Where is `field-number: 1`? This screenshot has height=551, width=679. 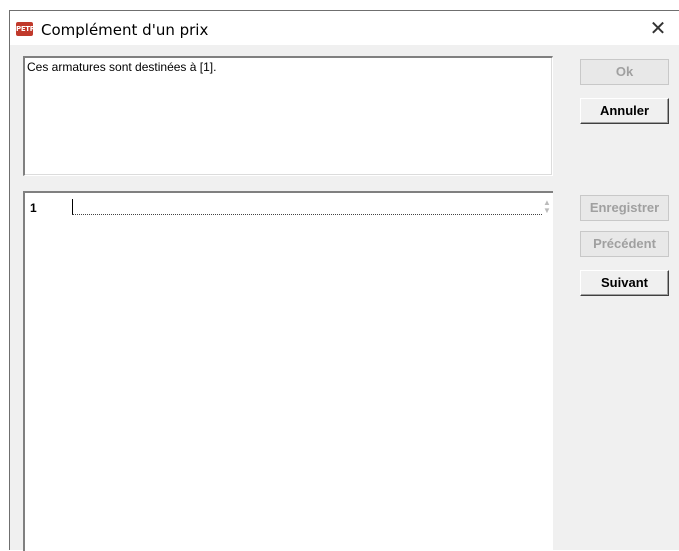
field-number: 1 is located at coordinates (33, 208).